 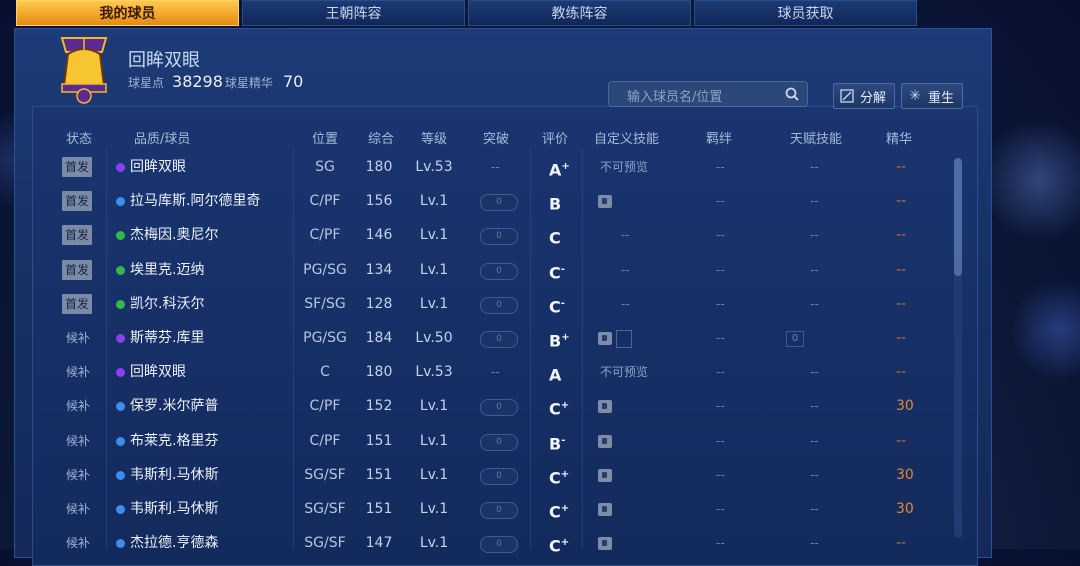 I want to click on breakthrough-value: --, so click(x=495, y=372).